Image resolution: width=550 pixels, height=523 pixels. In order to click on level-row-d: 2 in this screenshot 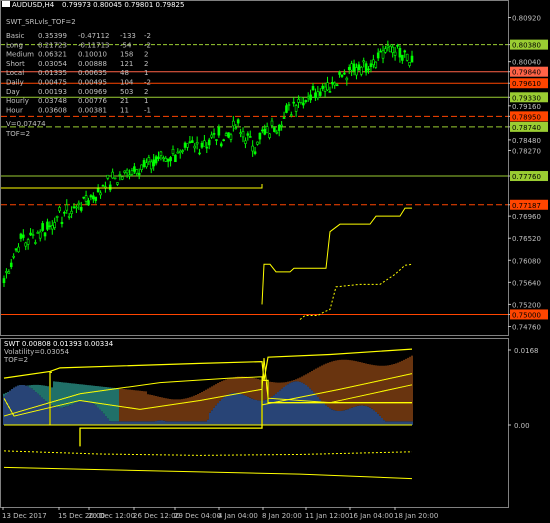, I will do `click(146, 92)`.